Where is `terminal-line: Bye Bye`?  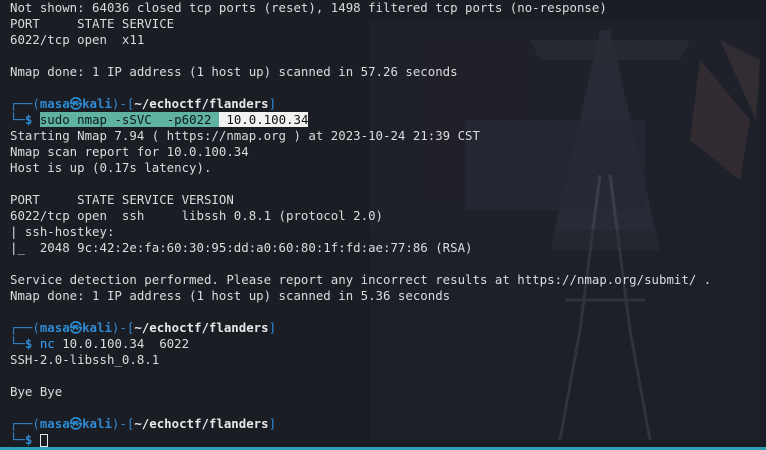 terminal-line: Bye Bye is located at coordinates (36, 391).